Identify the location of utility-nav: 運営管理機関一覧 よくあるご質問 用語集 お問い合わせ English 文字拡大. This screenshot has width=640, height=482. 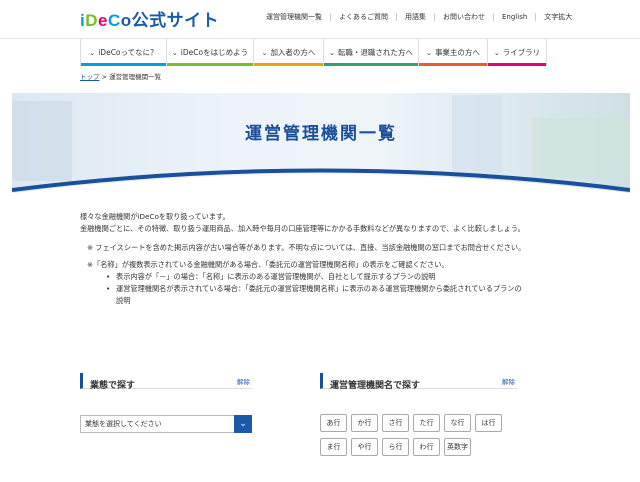
(419, 17).